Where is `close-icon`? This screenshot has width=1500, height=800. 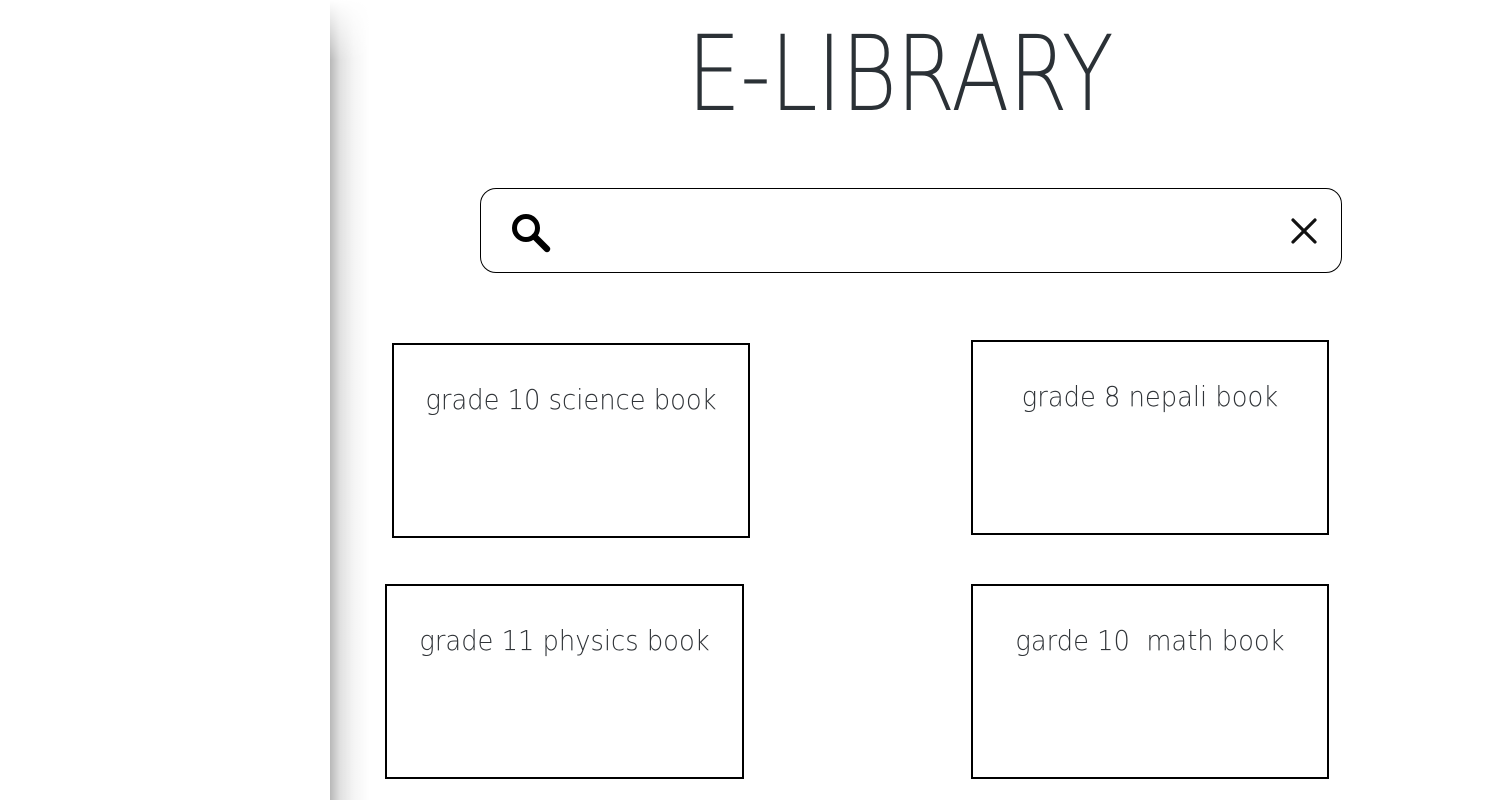 close-icon is located at coordinates (1304, 231).